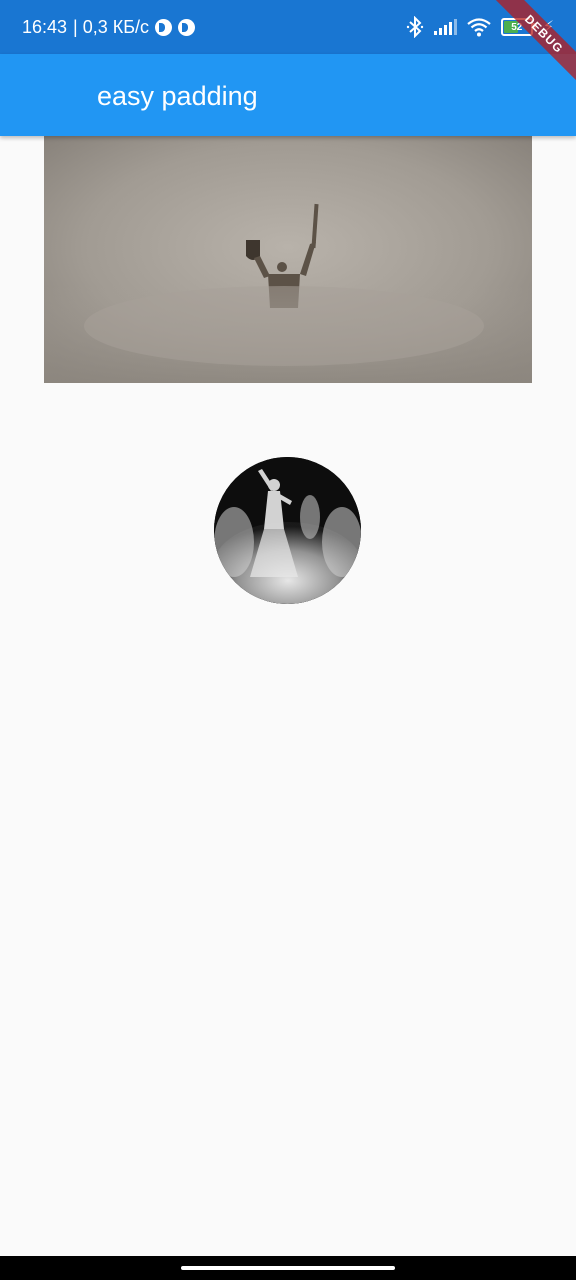  I want to click on signal-icon, so click(445, 27).